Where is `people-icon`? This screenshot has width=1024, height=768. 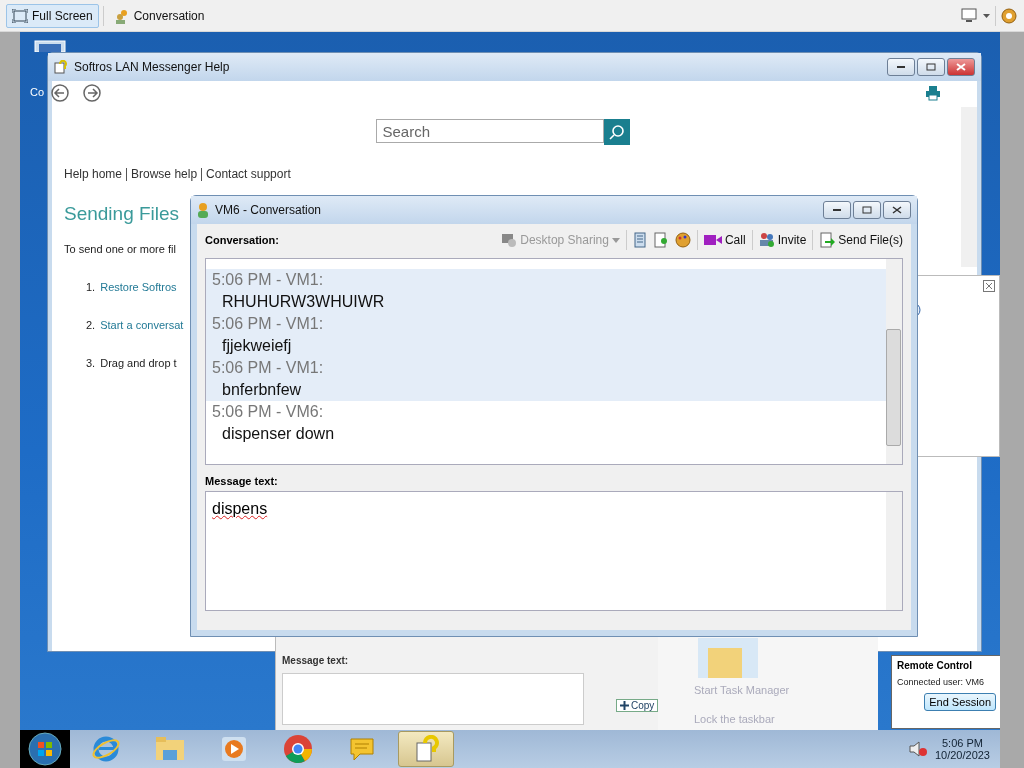
people-icon is located at coordinates (121, 15).